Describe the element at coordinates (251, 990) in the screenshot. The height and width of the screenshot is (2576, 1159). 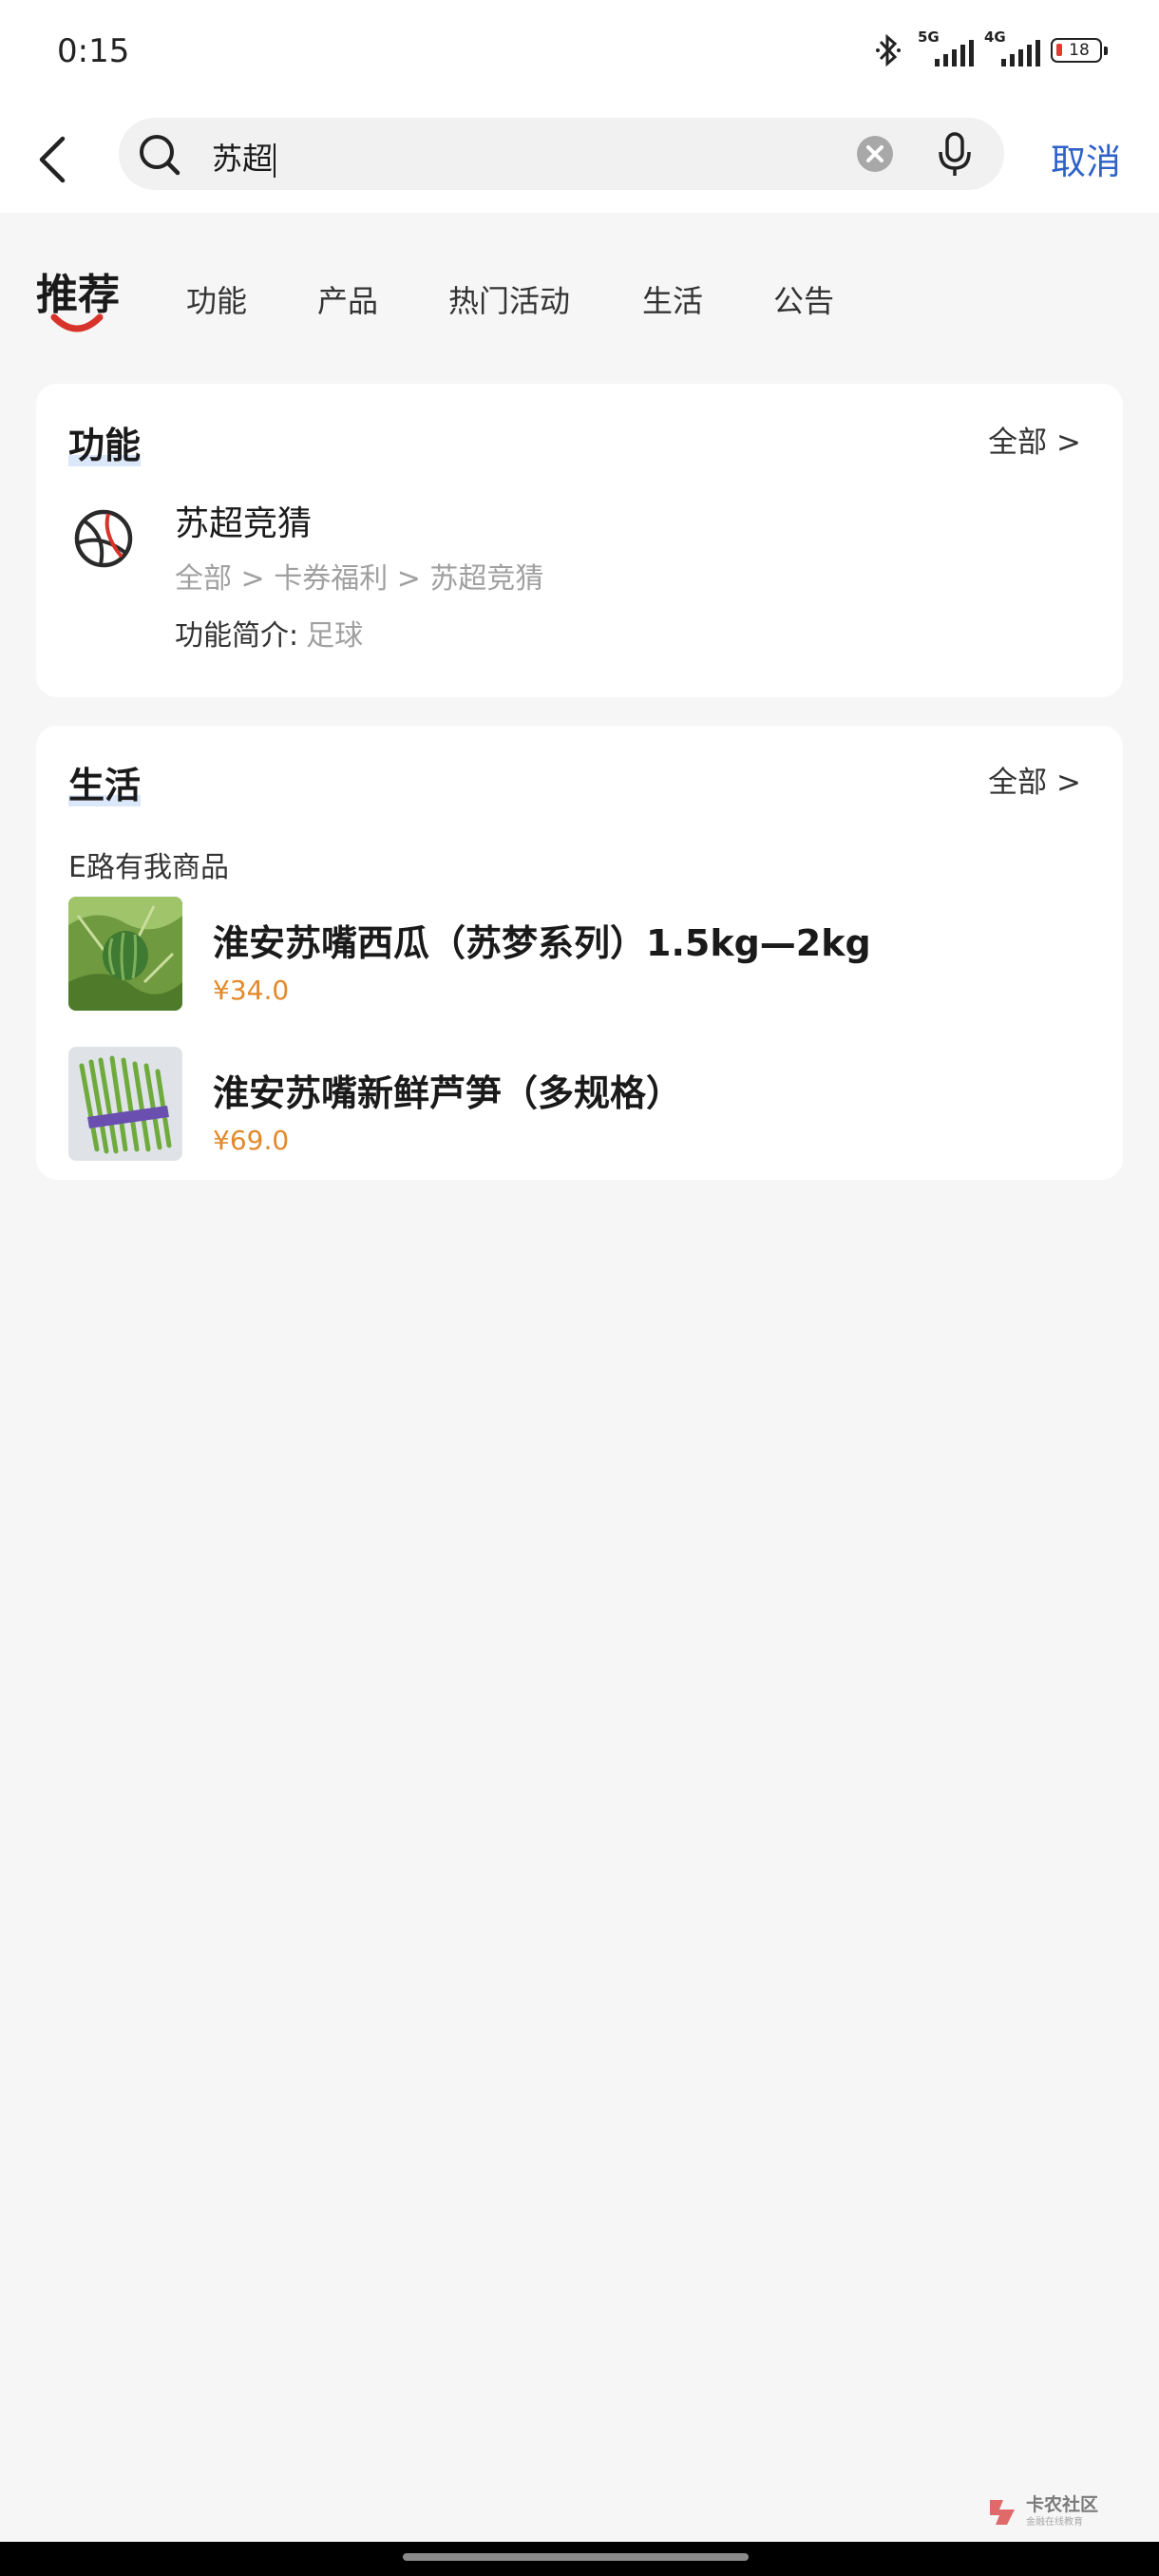
I see `product-price: ¥34.0` at that location.